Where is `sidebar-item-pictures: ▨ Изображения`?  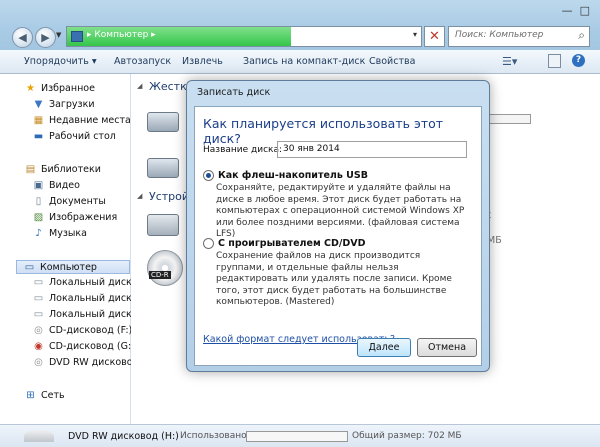 sidebar-item-pictures: ▨ Изображения is located at coordinates (74, 217).